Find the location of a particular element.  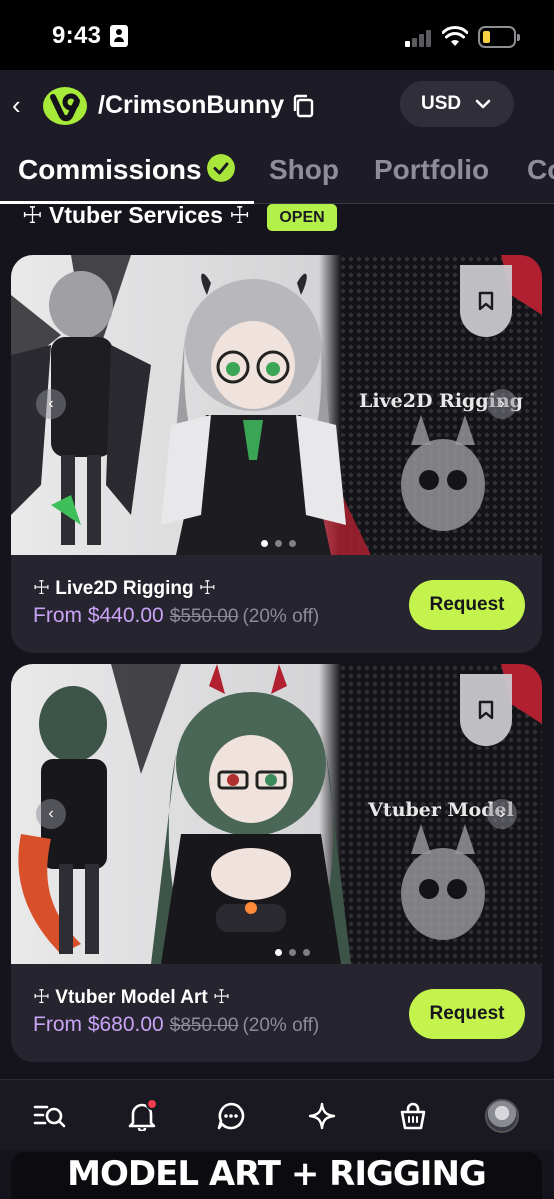

nav-shop is located at coordinates (413, 1116).